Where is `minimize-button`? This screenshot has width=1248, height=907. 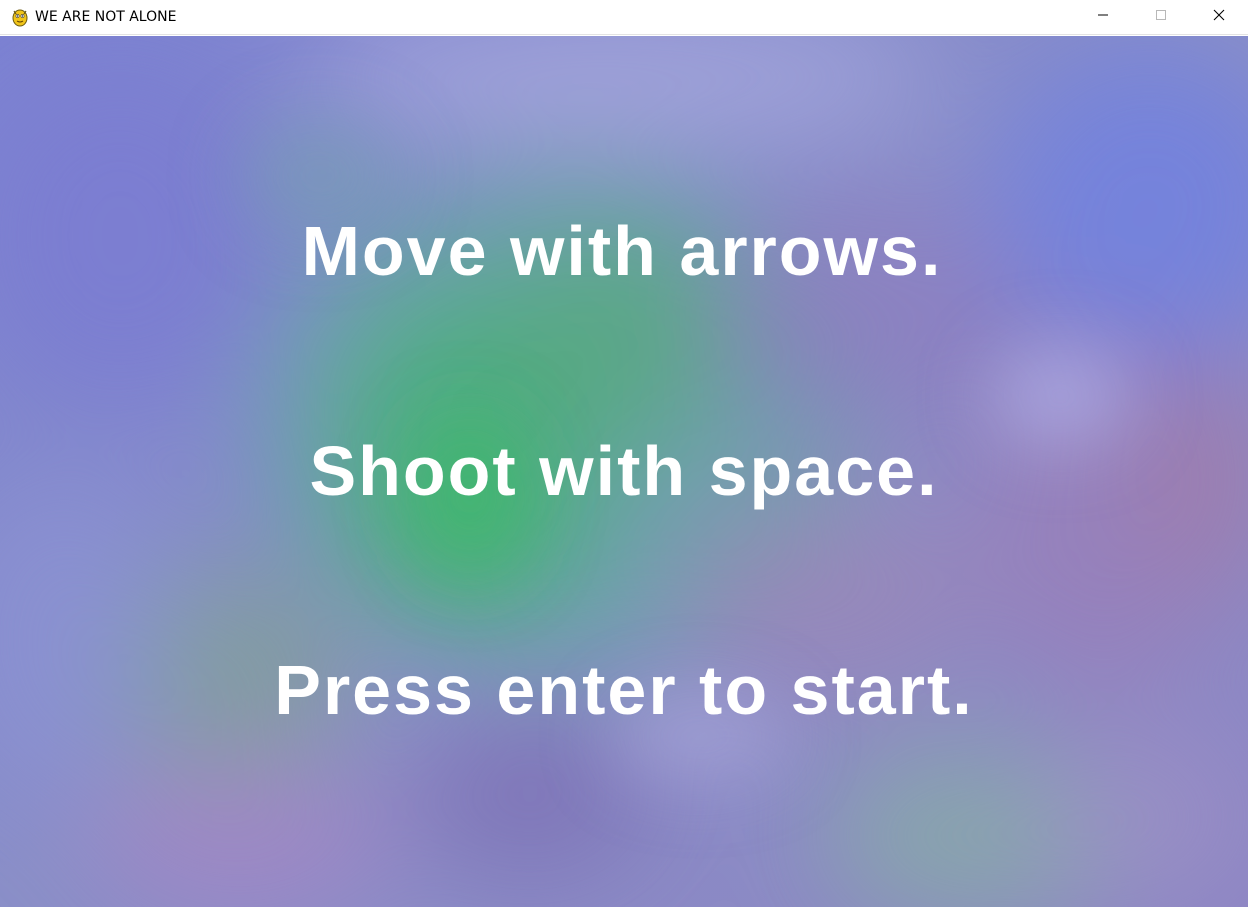
minimize-button is located at coordinates (1103, 17).